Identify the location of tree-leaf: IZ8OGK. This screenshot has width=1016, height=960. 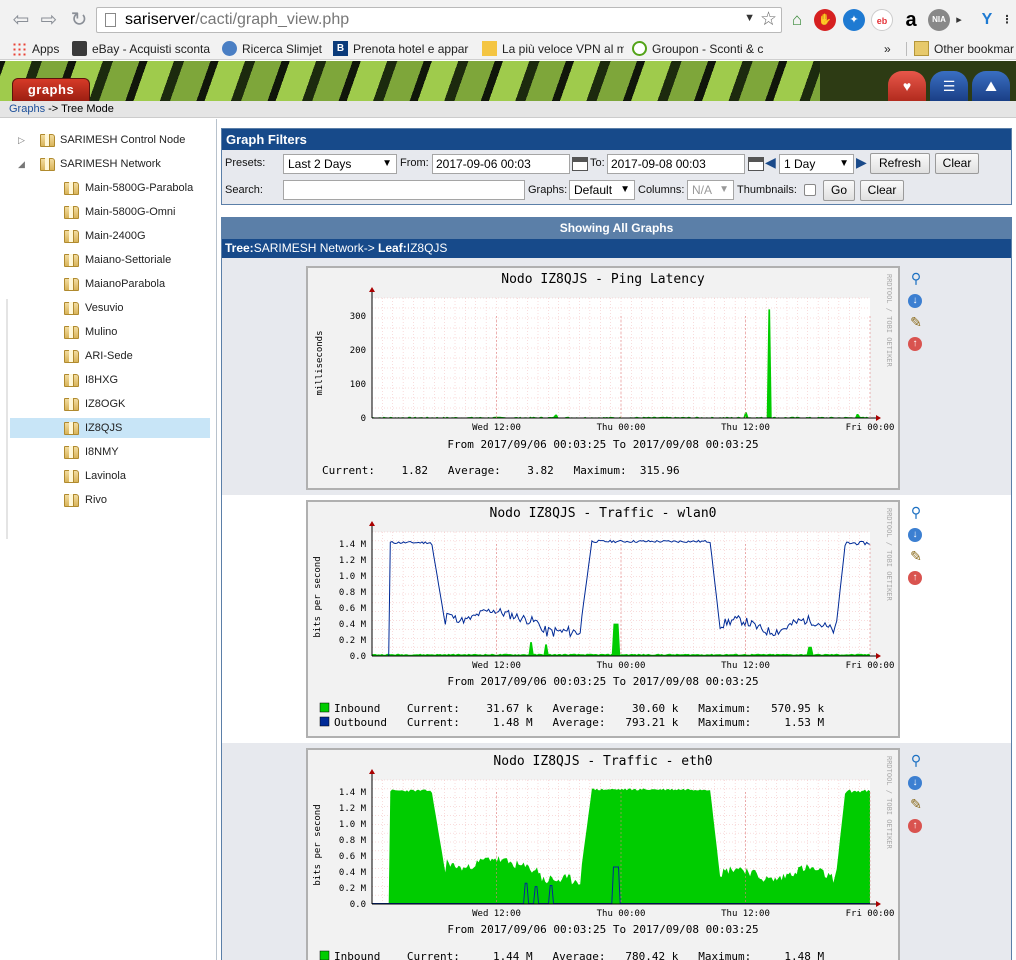
(110, 404).